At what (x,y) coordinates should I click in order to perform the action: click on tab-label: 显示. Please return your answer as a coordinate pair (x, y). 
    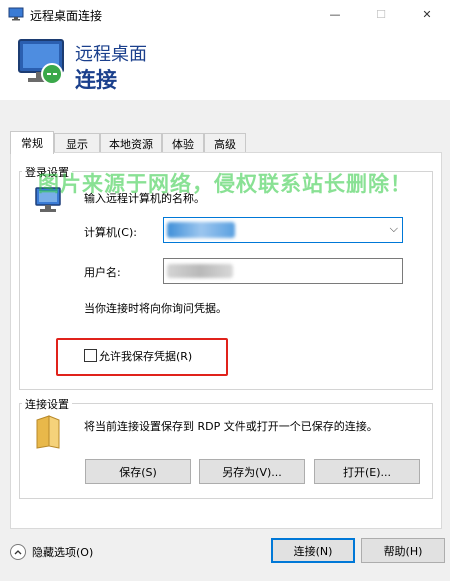
    Looking at the image, I should click on (77, 144).